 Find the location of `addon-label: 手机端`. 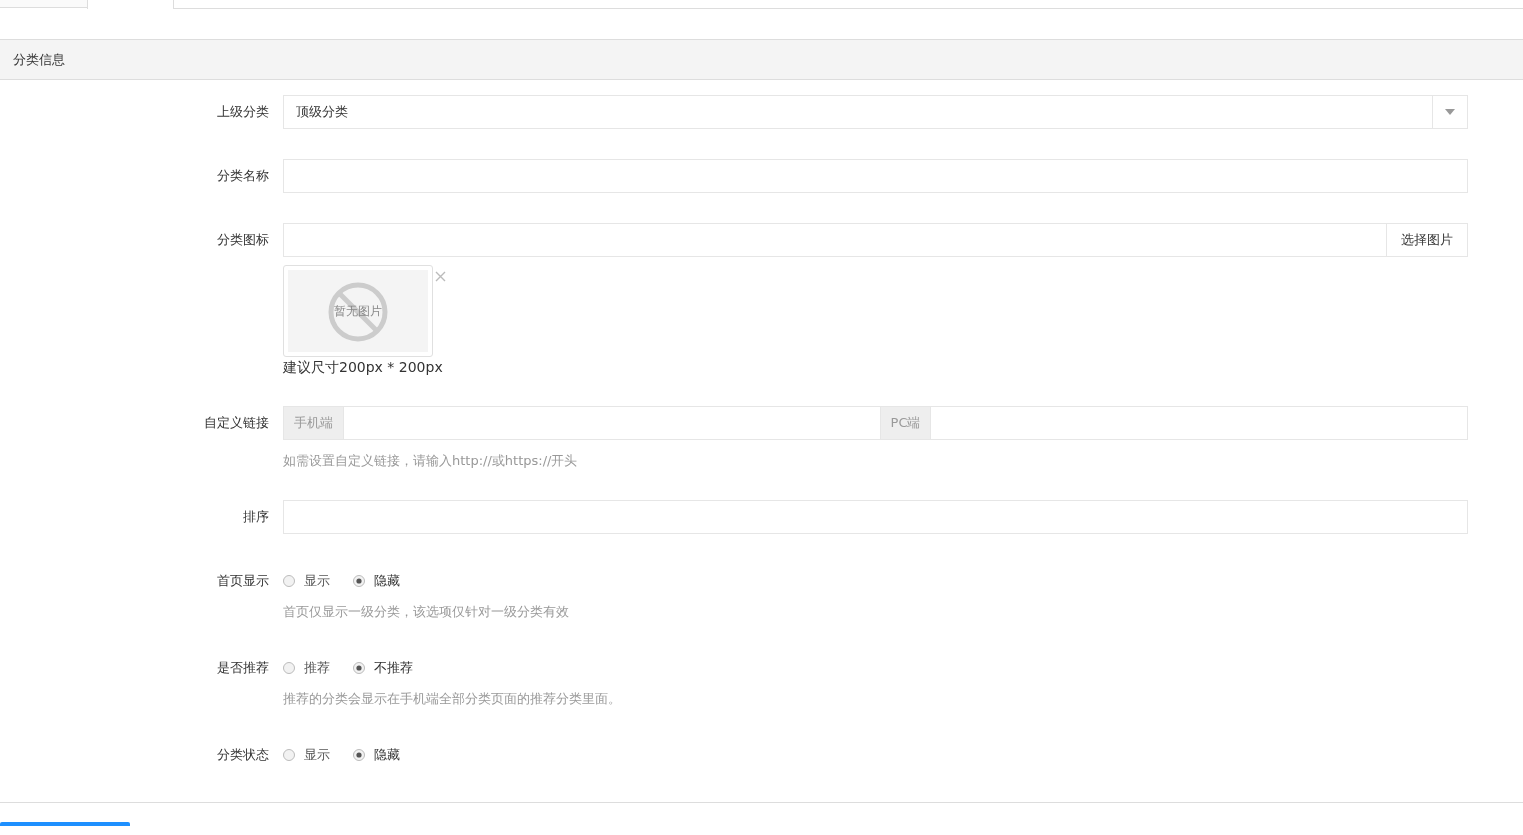

addon-label: 手机端 is located at coordinates (314, 423).